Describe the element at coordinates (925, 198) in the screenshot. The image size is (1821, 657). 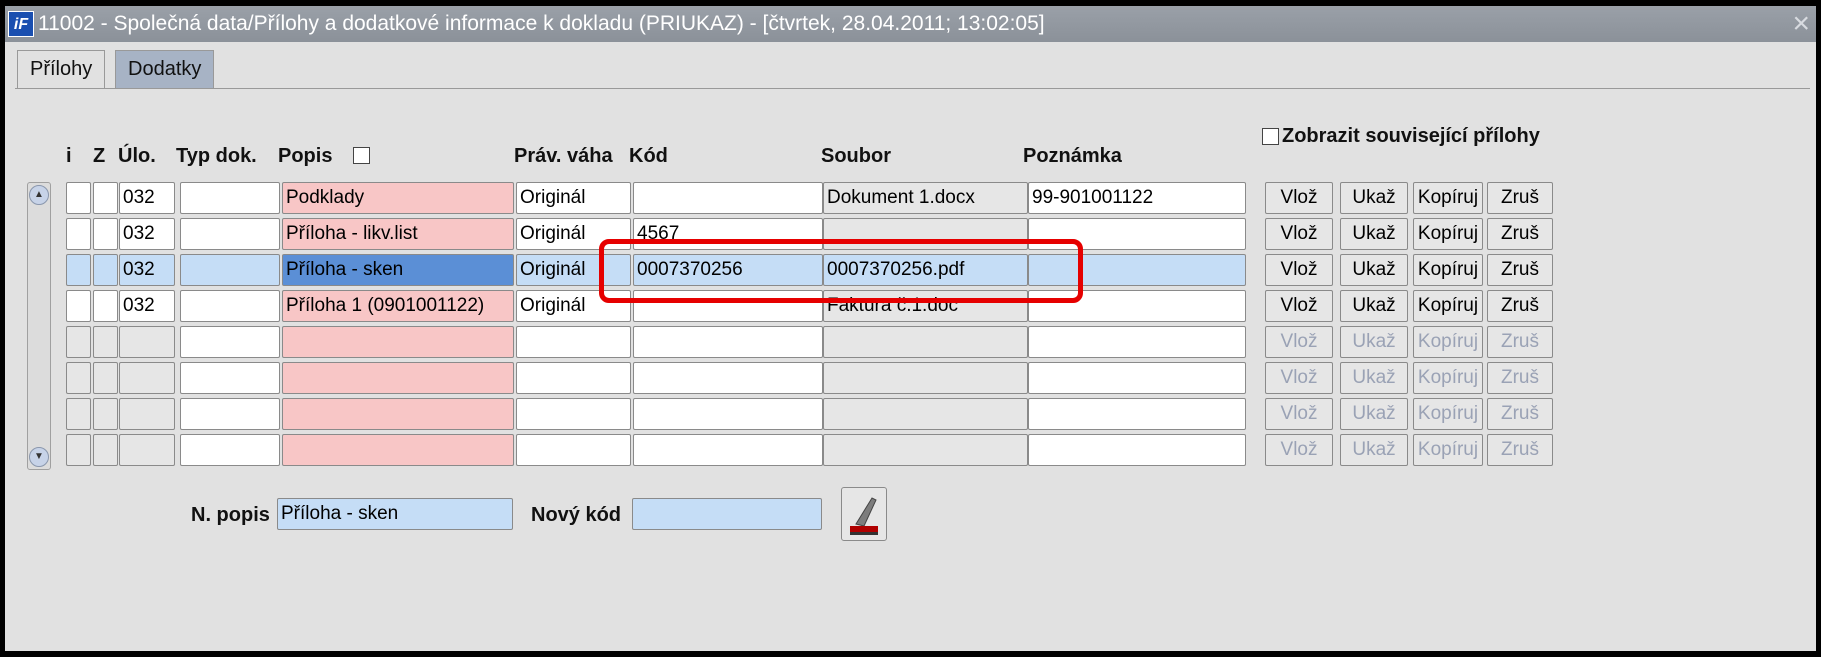
I see `soubor-cell: Dokument 1.docx` at that location.